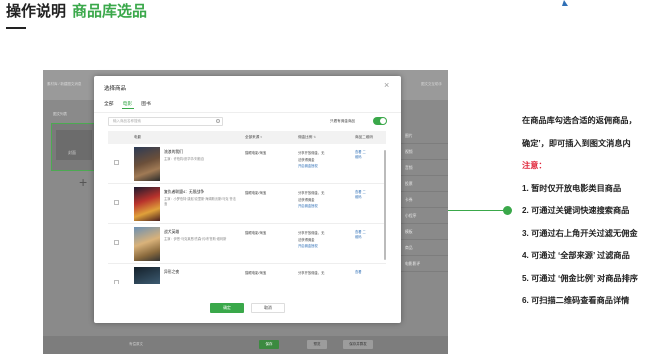  I want to click on step-item: 2. 可通过关键词快速搜索商品, so click(576, 210).